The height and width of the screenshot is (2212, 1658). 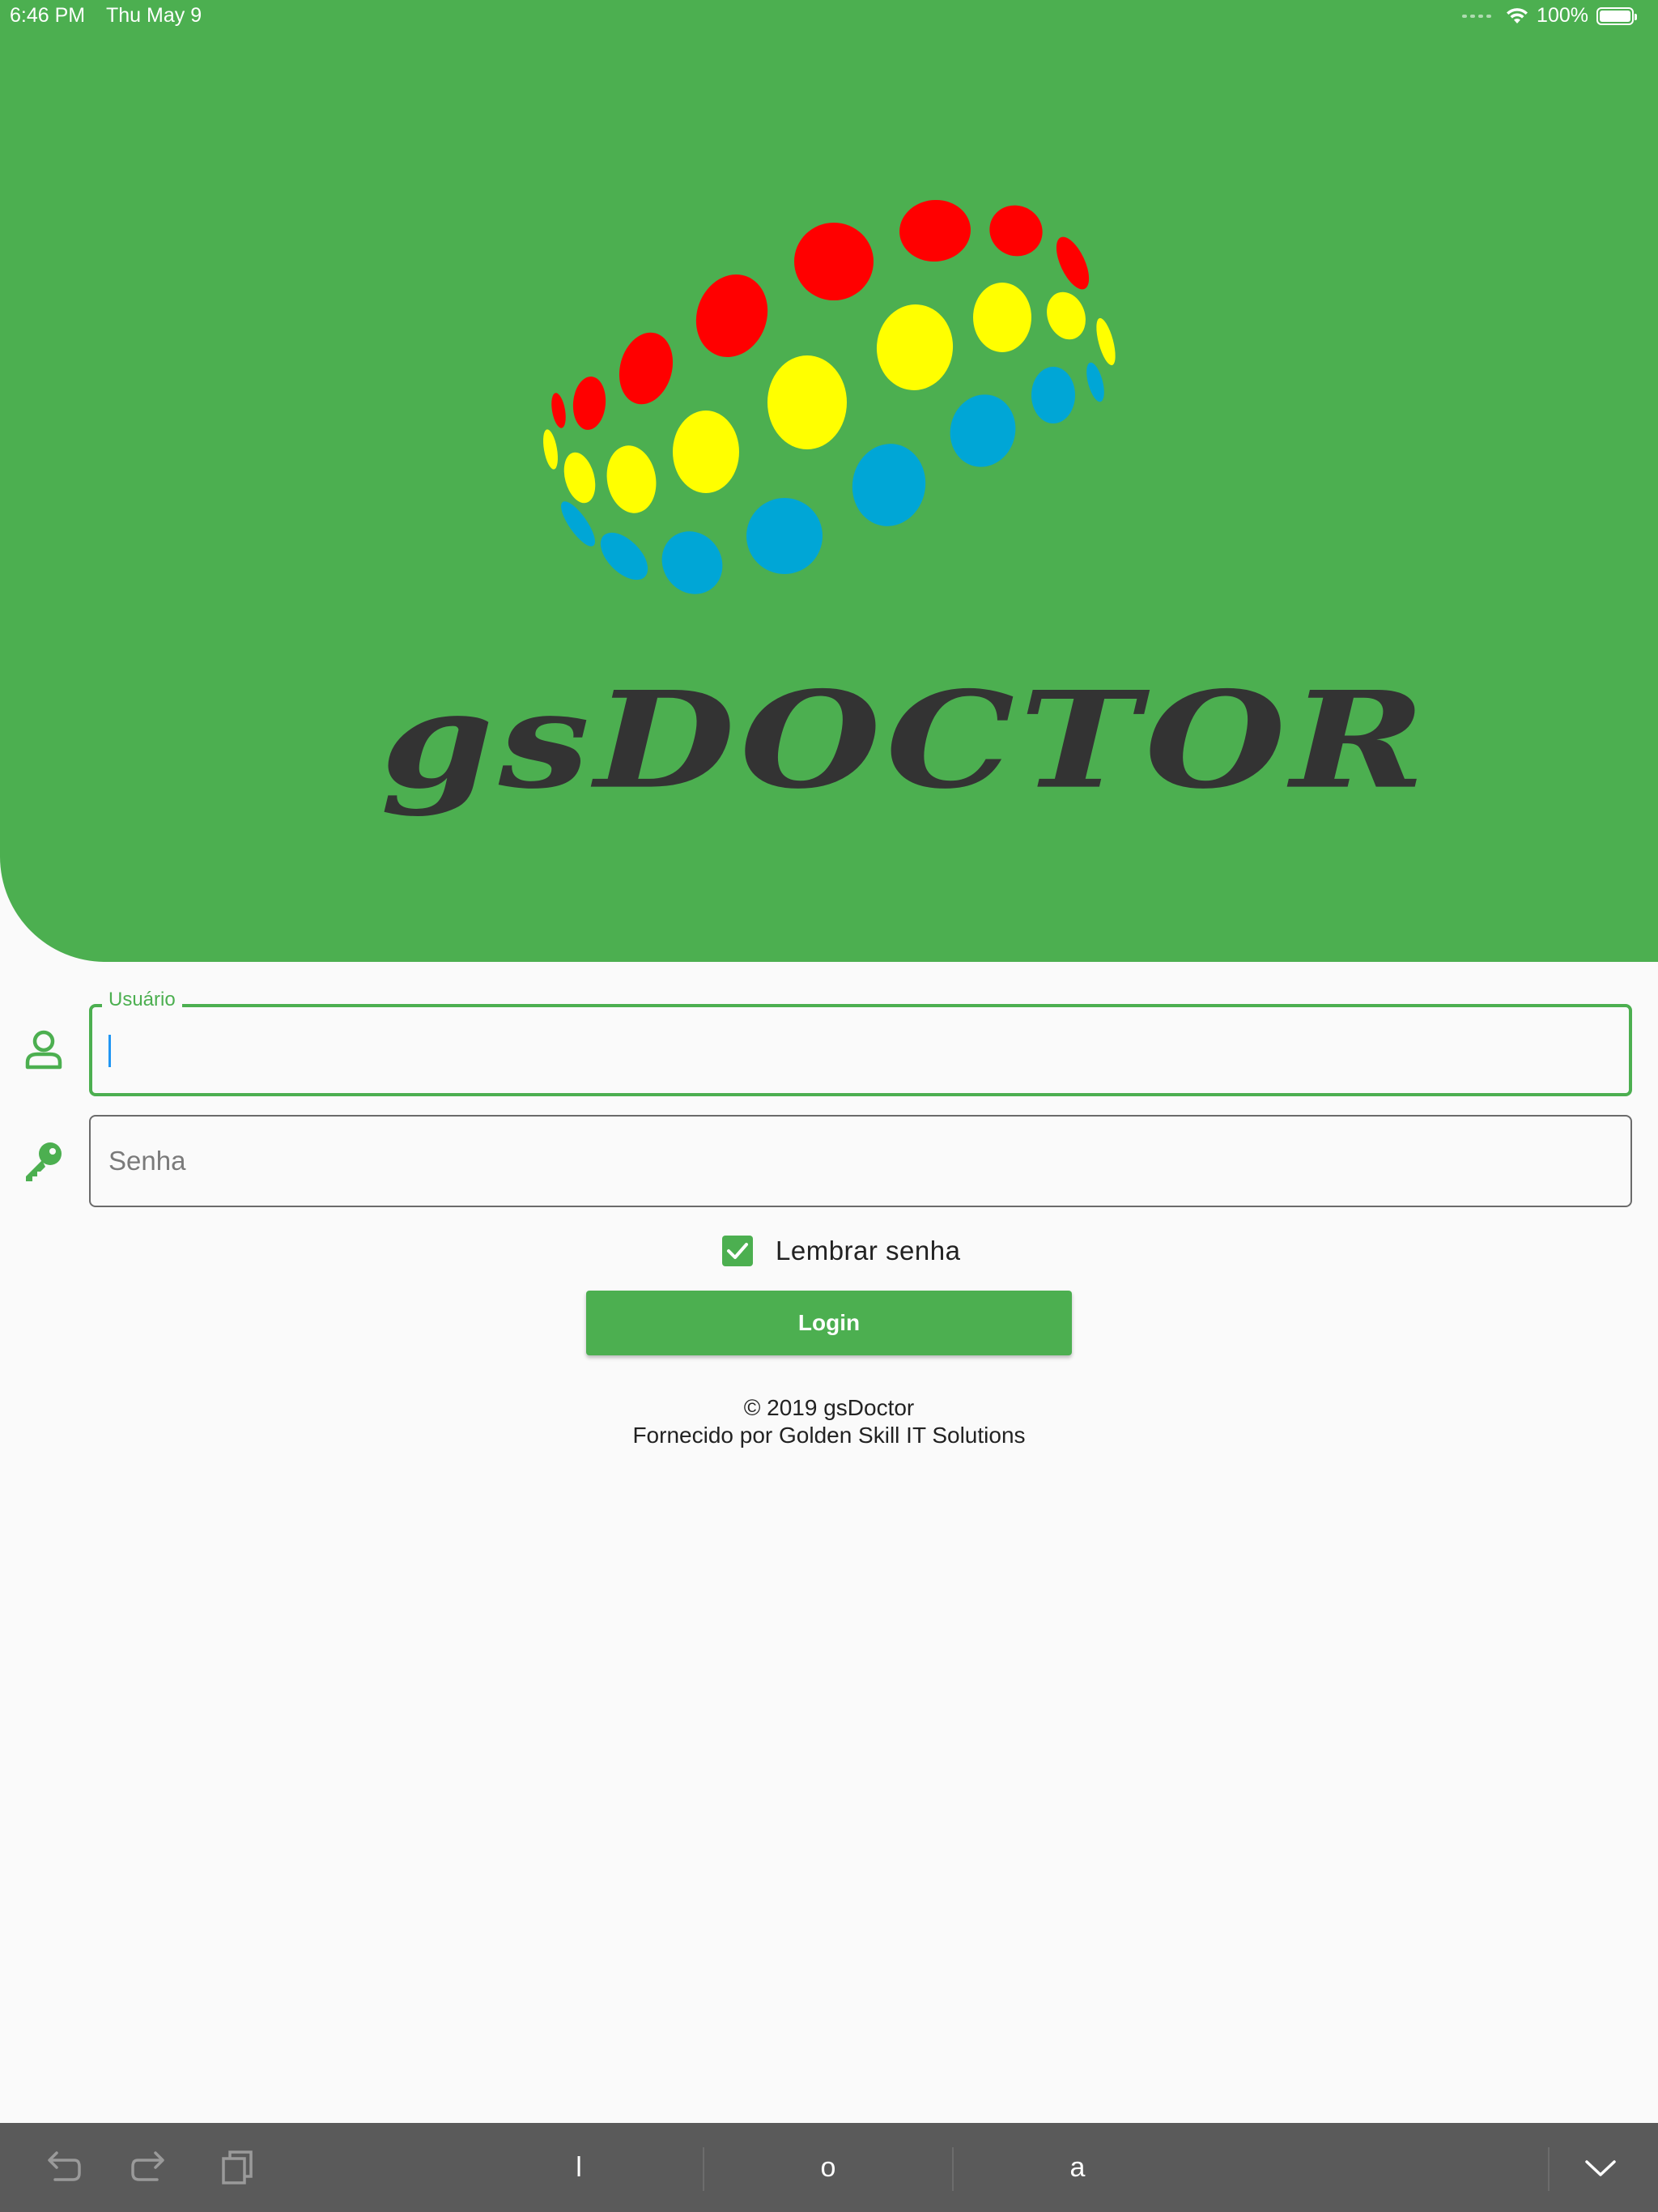 I want to click on dotted-sphere-logo, so click(x=829, y=397).